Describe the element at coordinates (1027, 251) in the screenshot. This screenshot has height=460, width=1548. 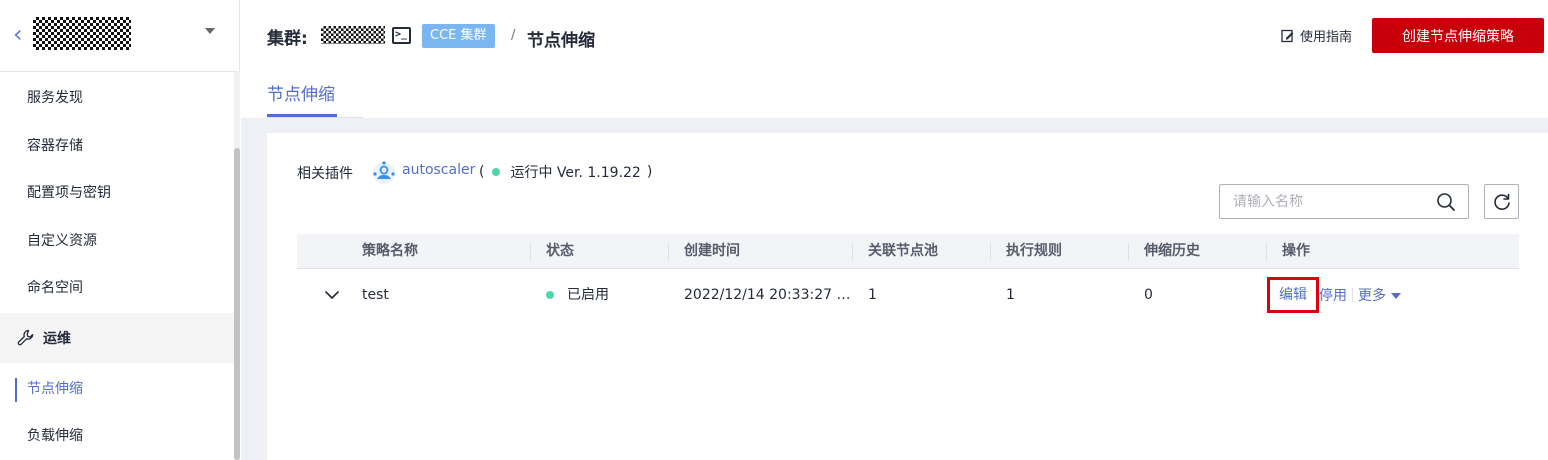
I see `column-header-rules: 执行规则` at that location.